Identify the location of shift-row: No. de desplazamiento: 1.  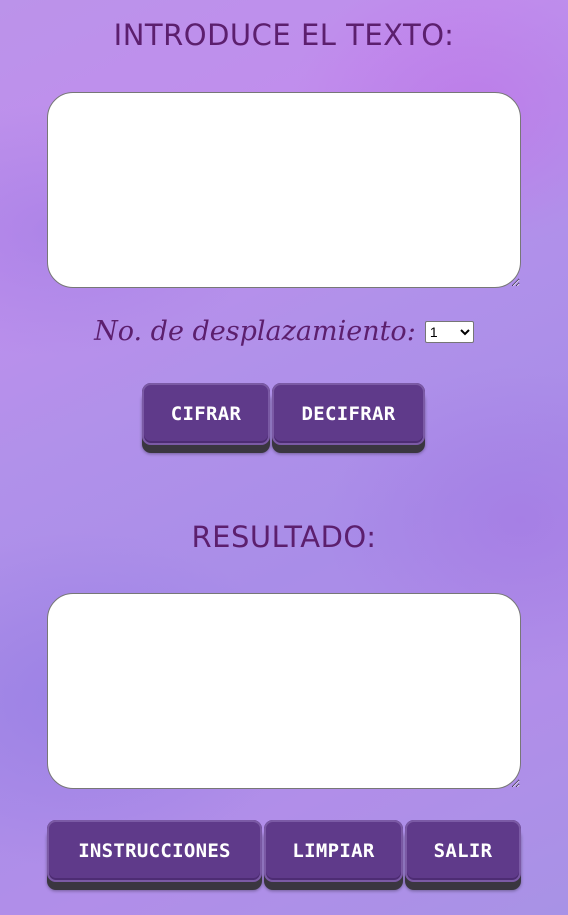
(284, 331).